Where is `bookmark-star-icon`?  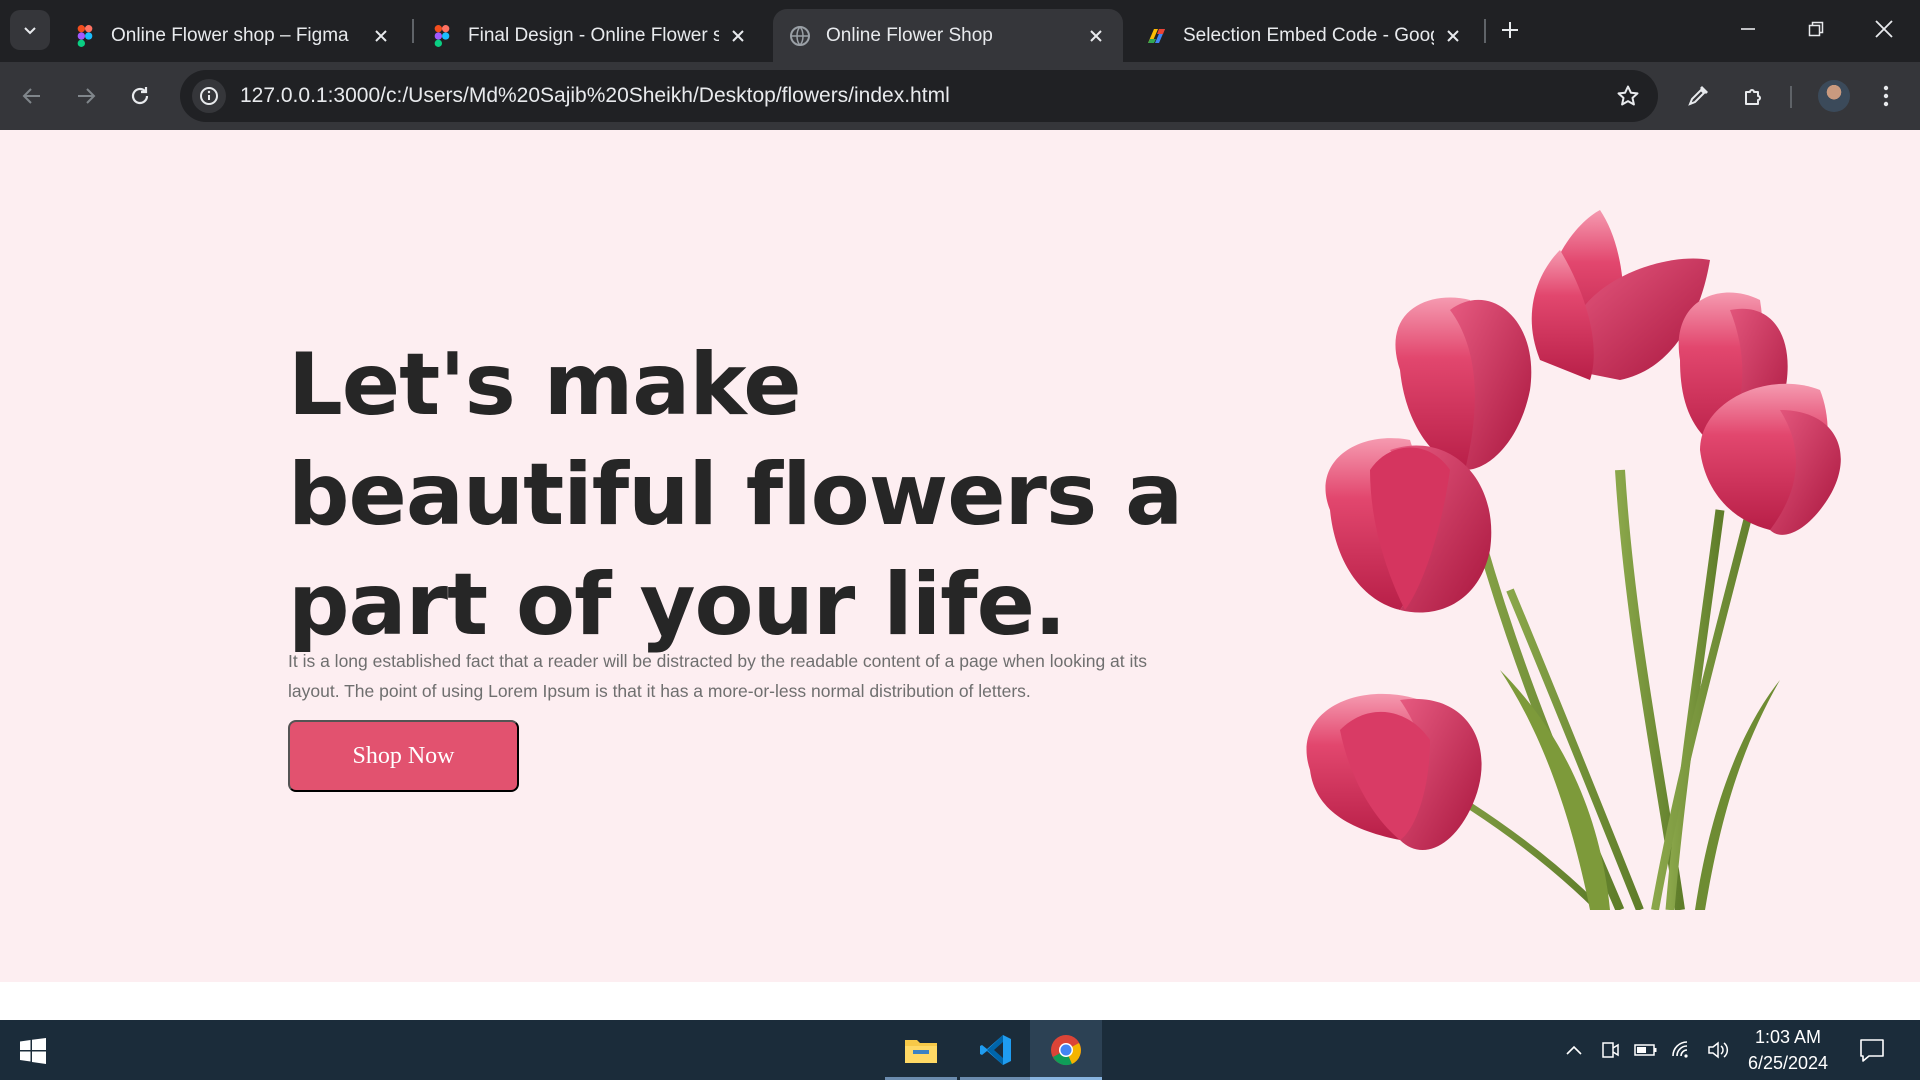
bookmark-star-icon is located at coordinates (1628, 96).